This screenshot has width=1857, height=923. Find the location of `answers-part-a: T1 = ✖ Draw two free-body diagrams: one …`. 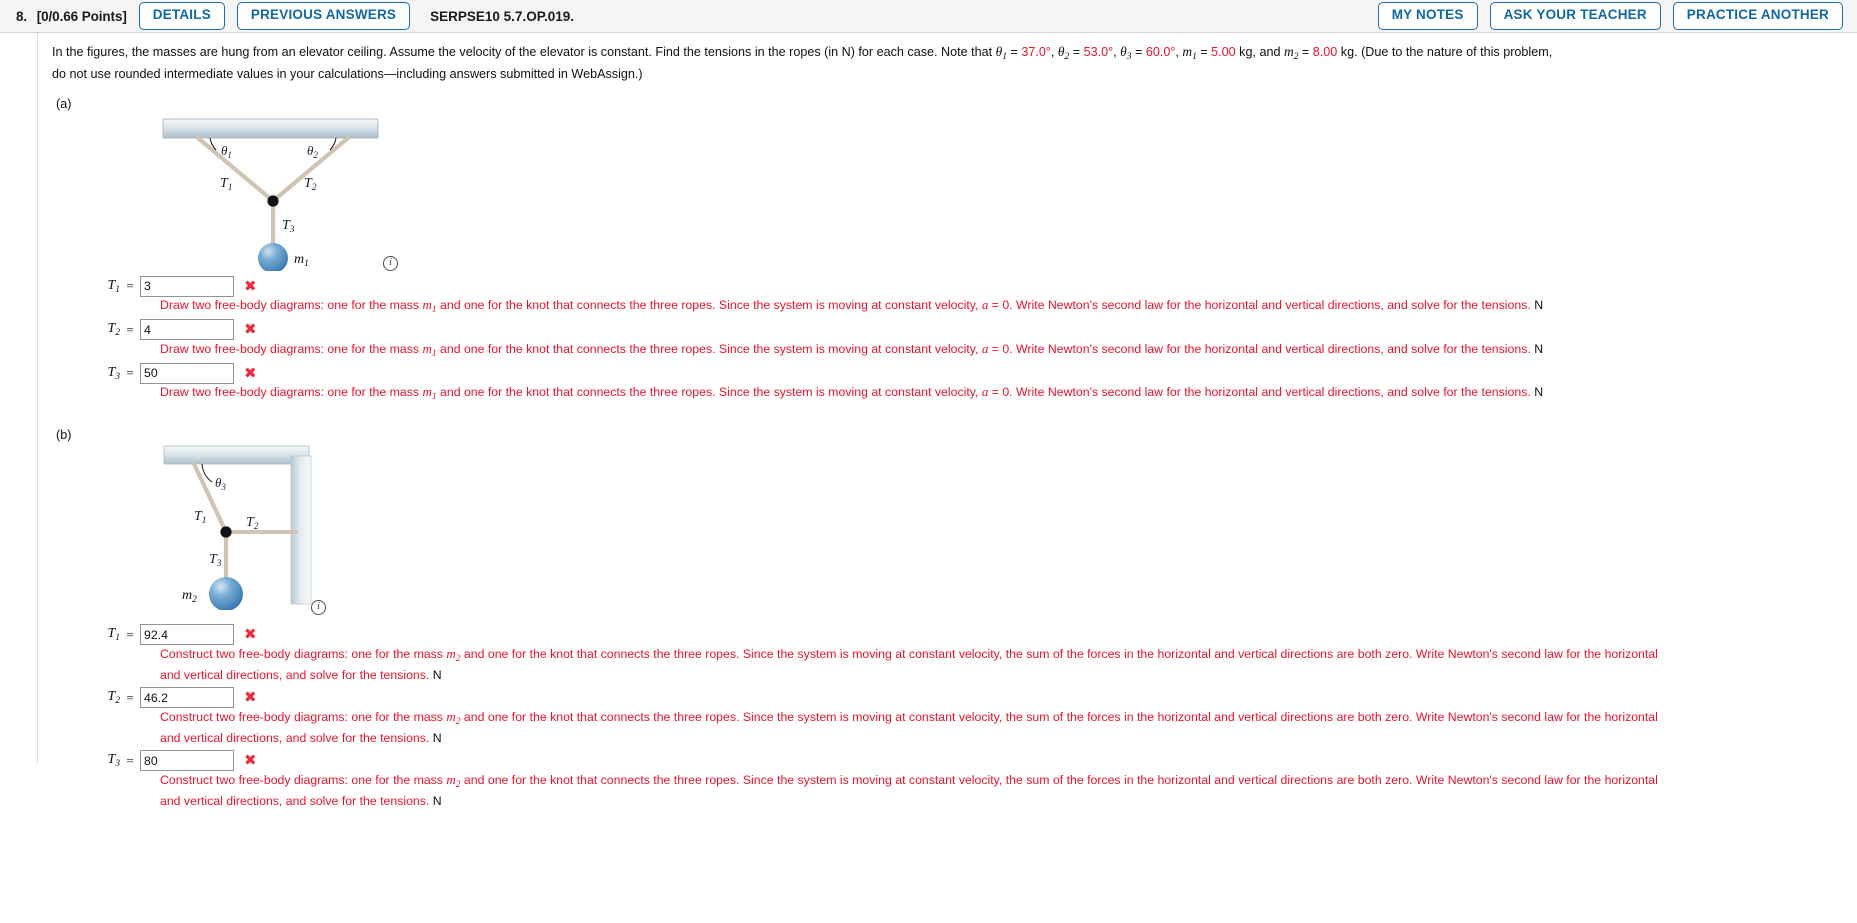

answers-part-a: T1 = ✖ Draw two free-body diagrams: one … is located at coordinates (971, 340).